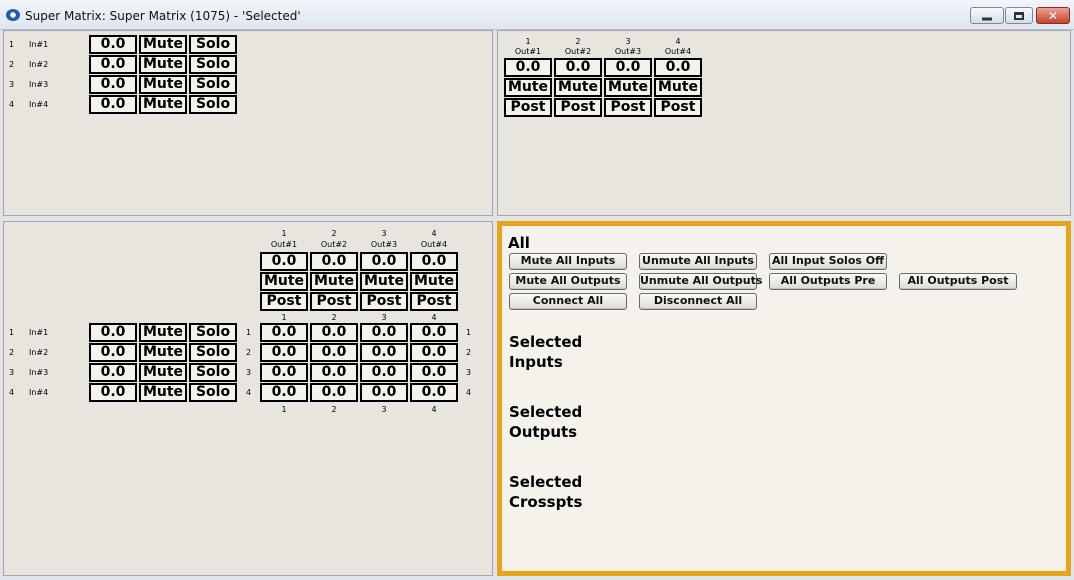 This screenshot has height=580, width=1074. What do you see at coordinates (958, 281) in the screenshot?
I see `all-outputs-post-button: All Outputs Post` at bounding box center [958, 281].